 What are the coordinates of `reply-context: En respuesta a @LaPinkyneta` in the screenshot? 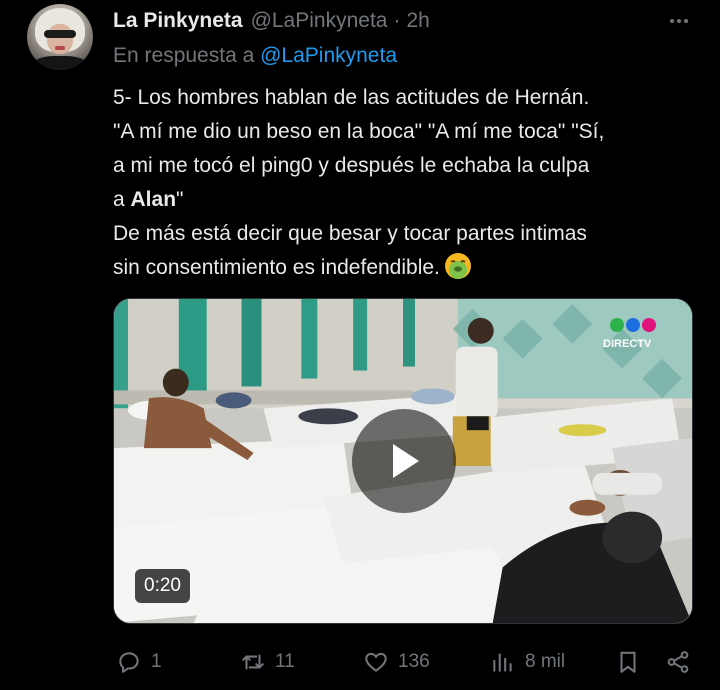 It's located at (255, 56).